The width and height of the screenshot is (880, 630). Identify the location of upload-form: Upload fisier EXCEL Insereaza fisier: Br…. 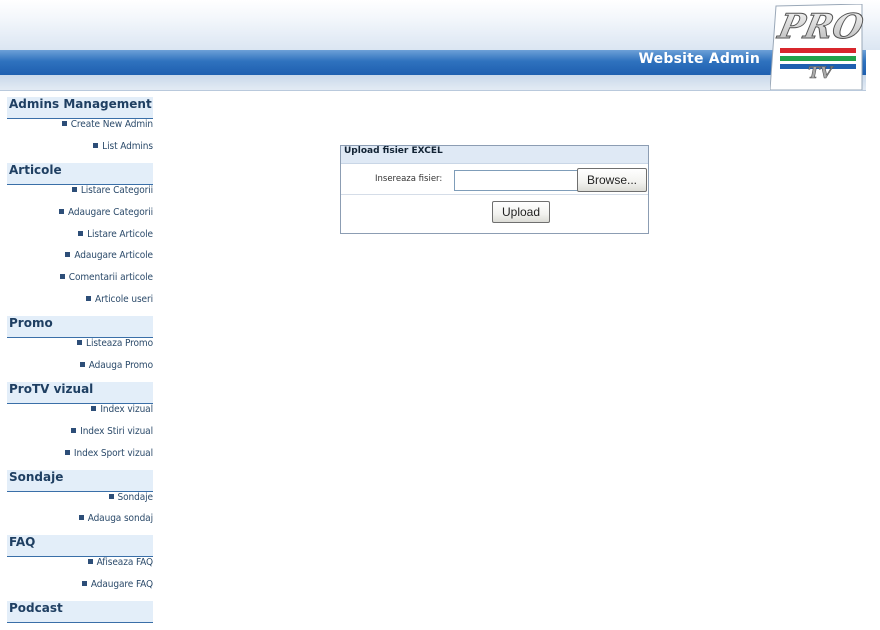
(494, 189).